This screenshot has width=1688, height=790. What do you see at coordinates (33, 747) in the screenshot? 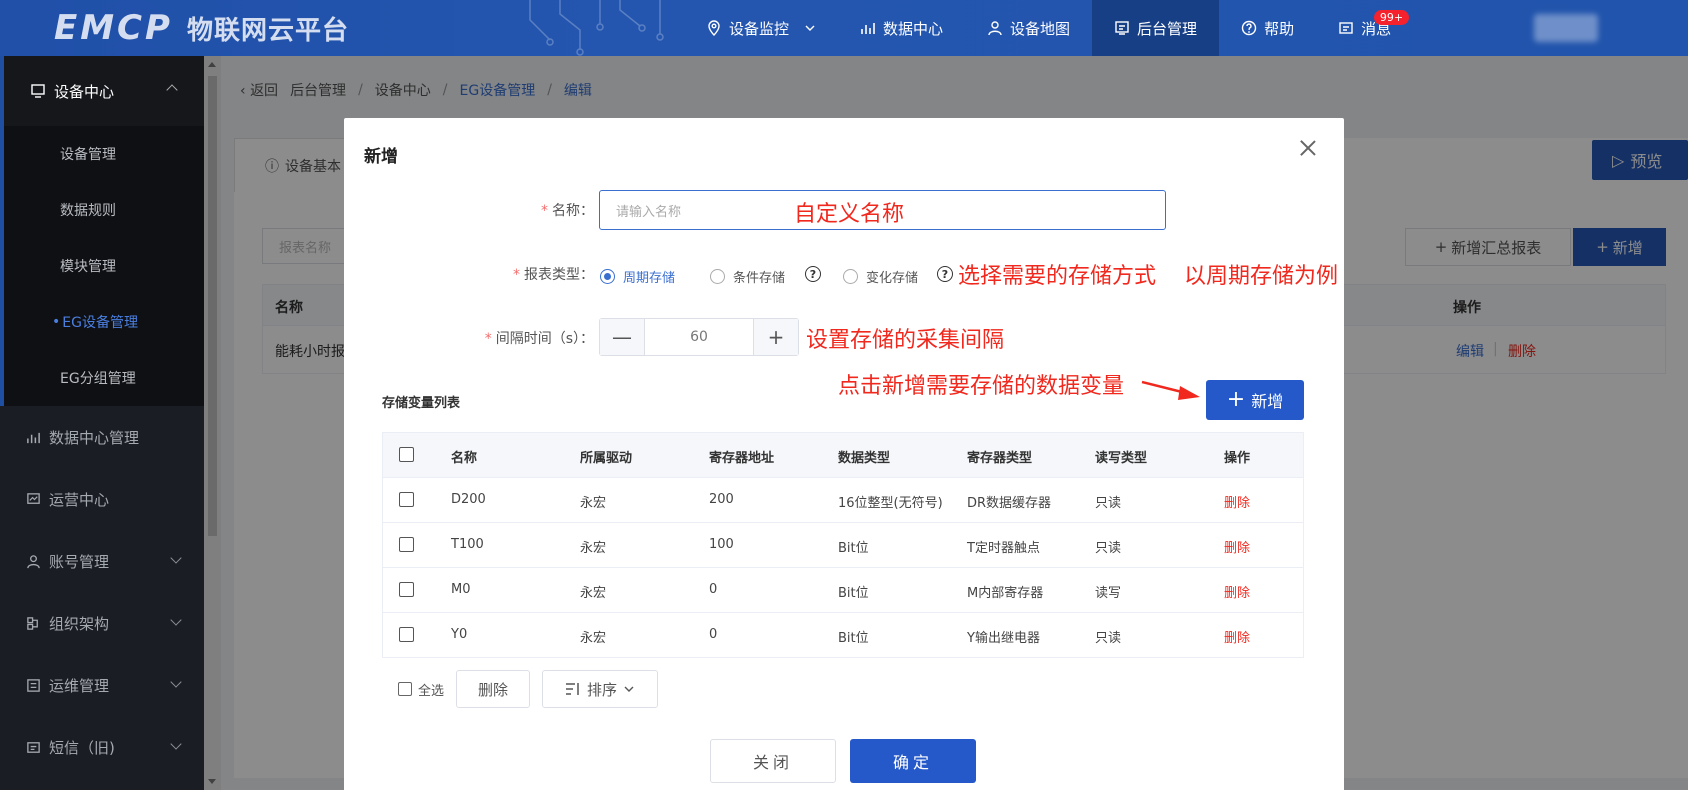
I see `sms-icon` at bounding box center [33, 747].